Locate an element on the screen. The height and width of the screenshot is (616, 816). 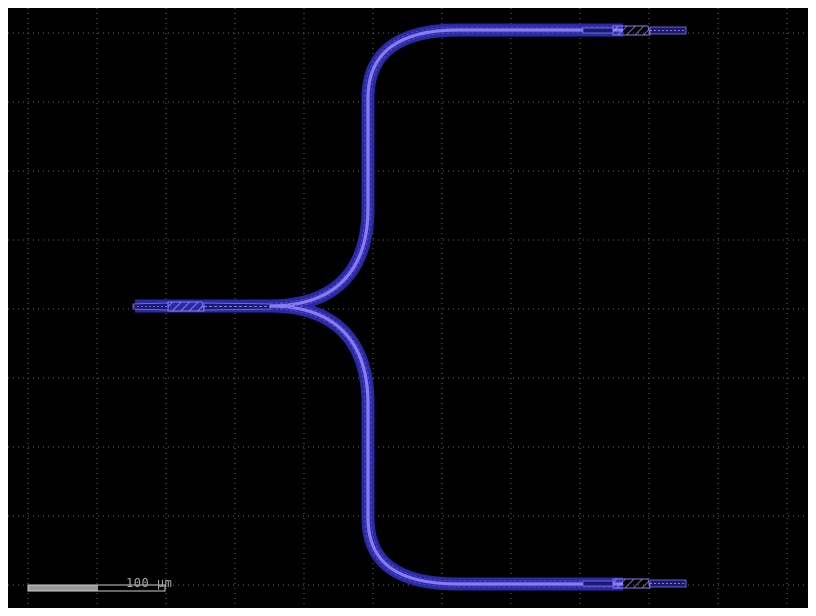
input-taper-hatched is located at coordinates (186, 306).